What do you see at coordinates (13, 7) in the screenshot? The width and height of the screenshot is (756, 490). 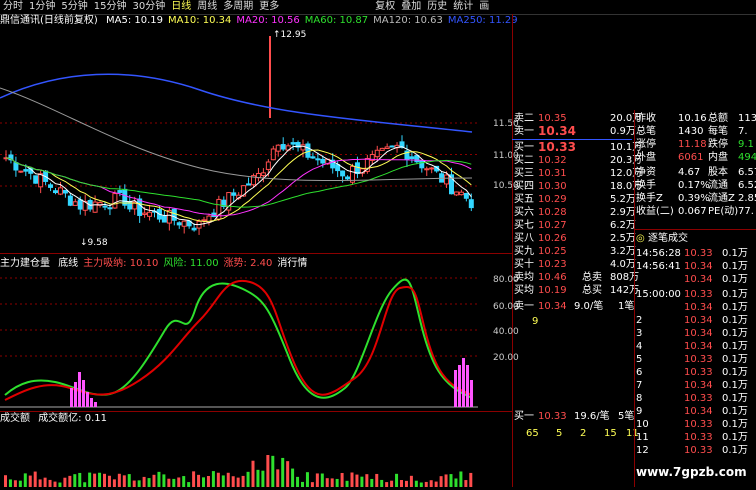 I see `period-tab: 分时` at bounding box center [13, 7].